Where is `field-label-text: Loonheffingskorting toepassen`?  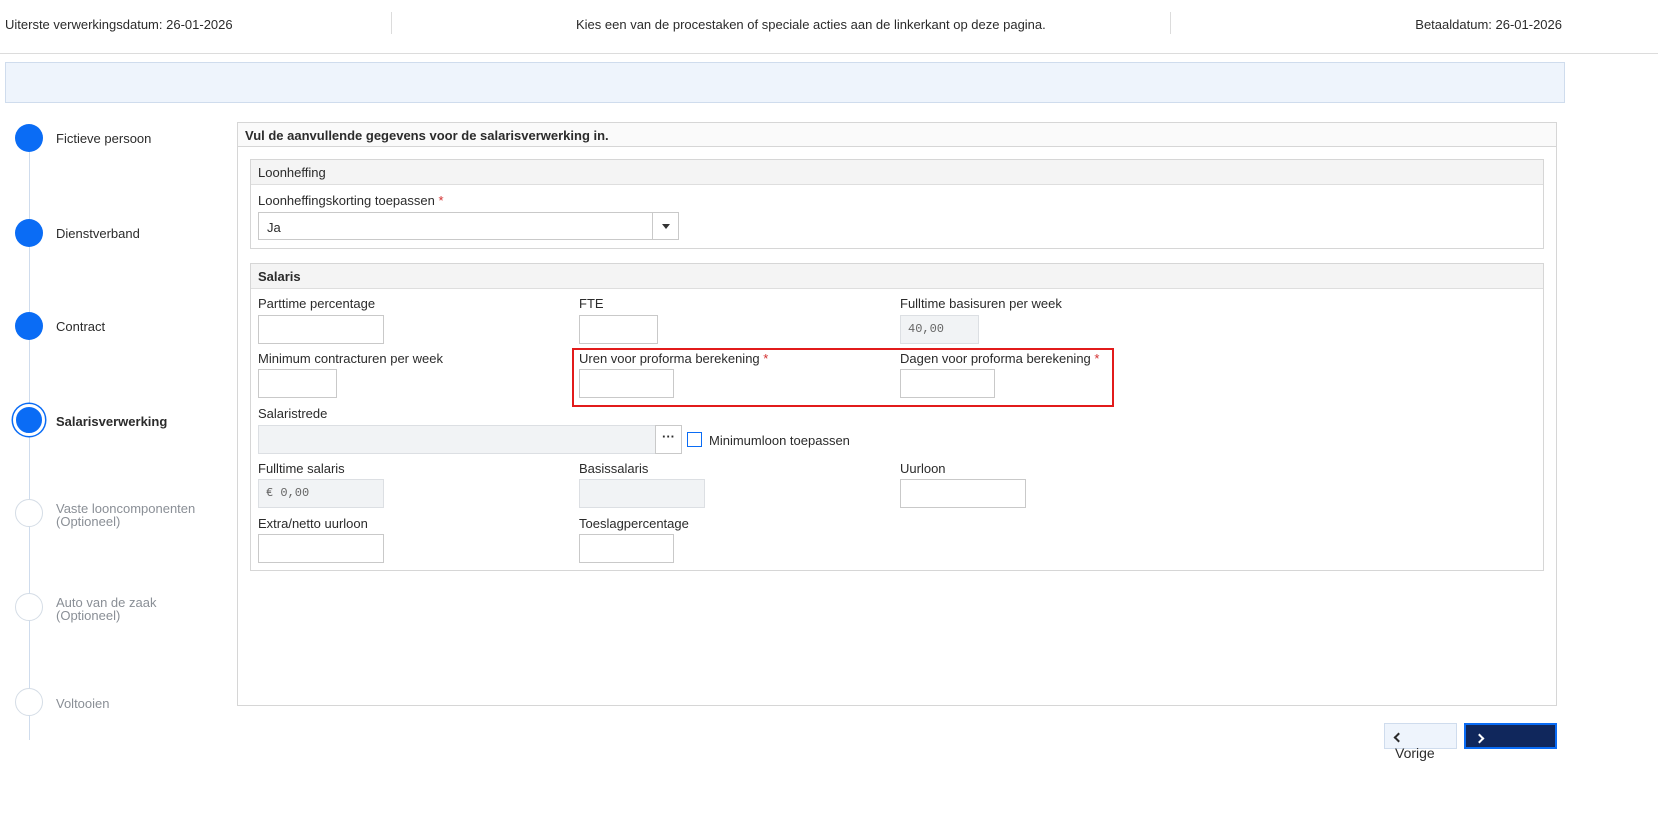
field-label-text: Loonheffingskorting toepassen is located at coordinates (346, 200).